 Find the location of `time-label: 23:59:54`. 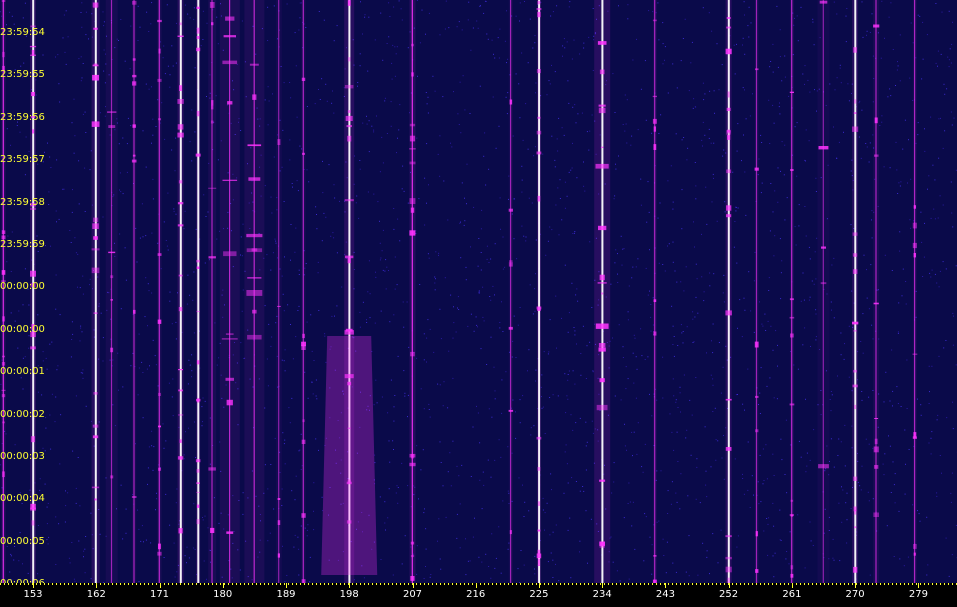

time-label: 23:59:54 is located at coordinates (22, 32).